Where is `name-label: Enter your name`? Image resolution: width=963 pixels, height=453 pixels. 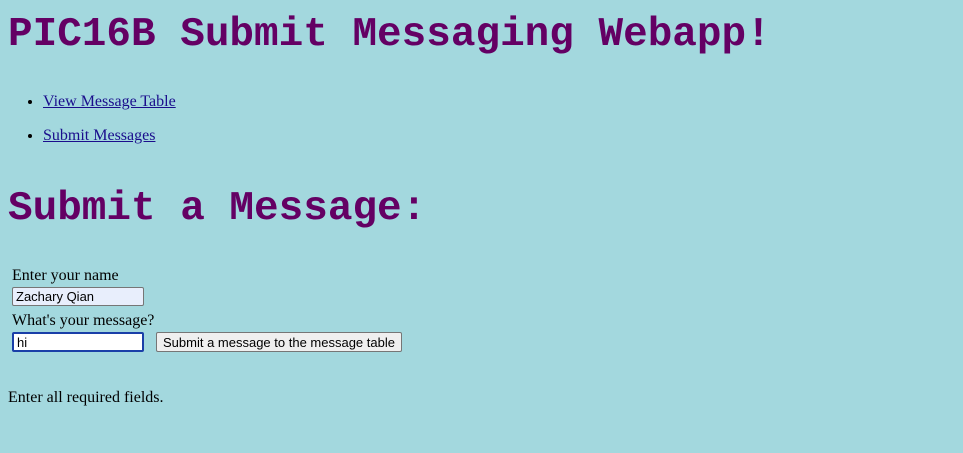 name-label: Enter your name is located at coordinates (65, 275).